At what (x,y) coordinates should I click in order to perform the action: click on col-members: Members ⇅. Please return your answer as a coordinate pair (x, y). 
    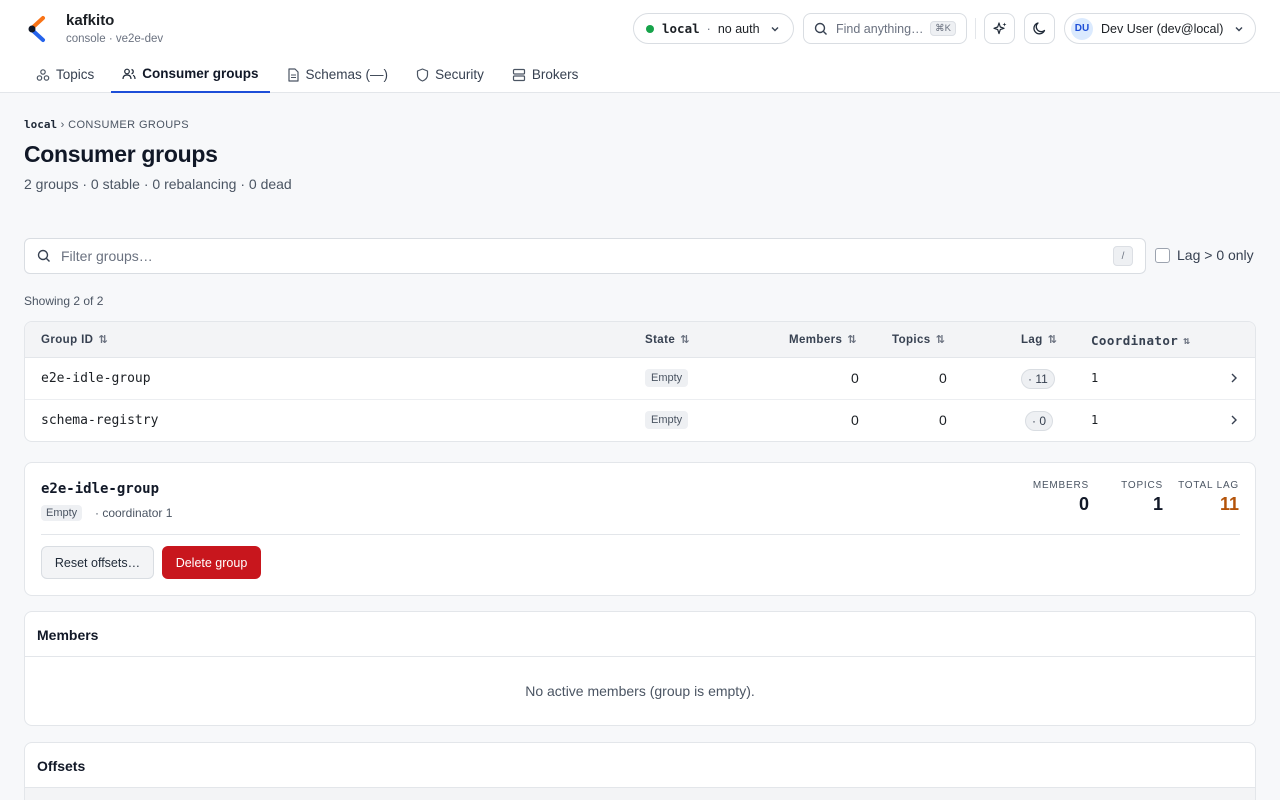
    Looking at the image, I should click on (823, 340).